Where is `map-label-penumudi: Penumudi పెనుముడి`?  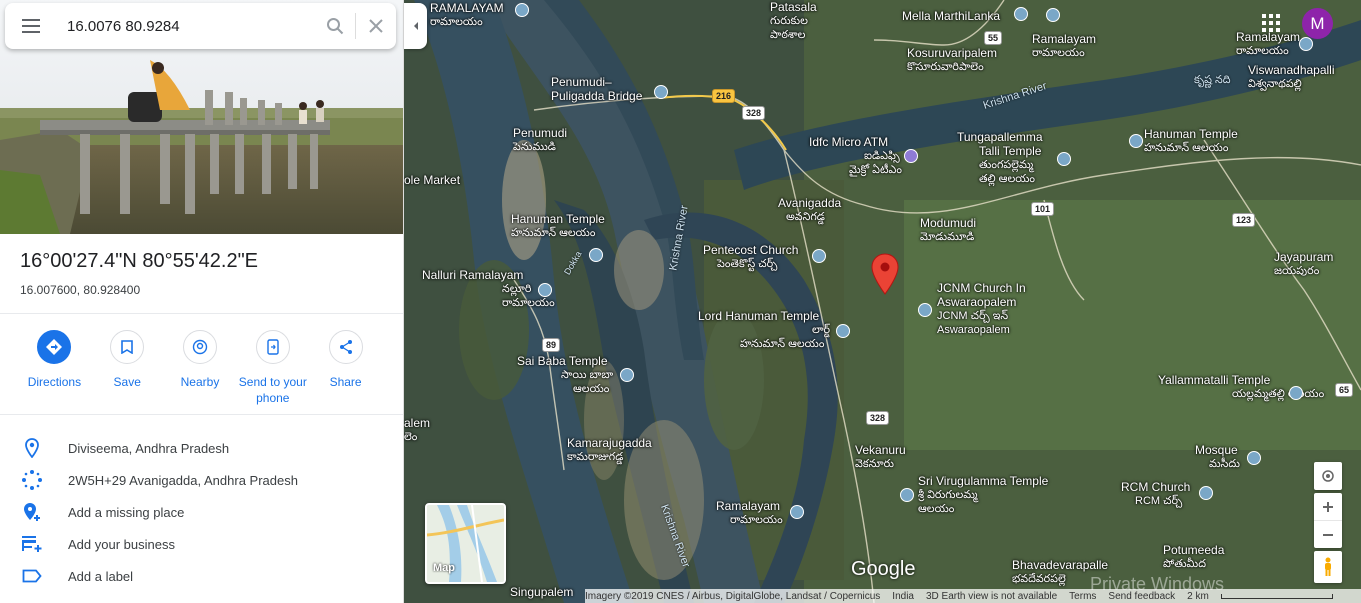
map-label-penumudi: Penumudi పెనుముడి is located at coordinates (540, 140).